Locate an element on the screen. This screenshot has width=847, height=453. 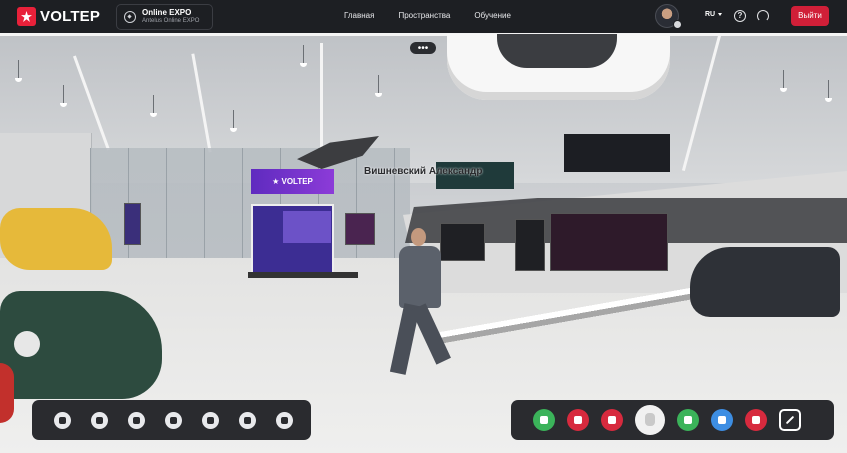
logout-button: Выйти is located at coordinates (810, 16).